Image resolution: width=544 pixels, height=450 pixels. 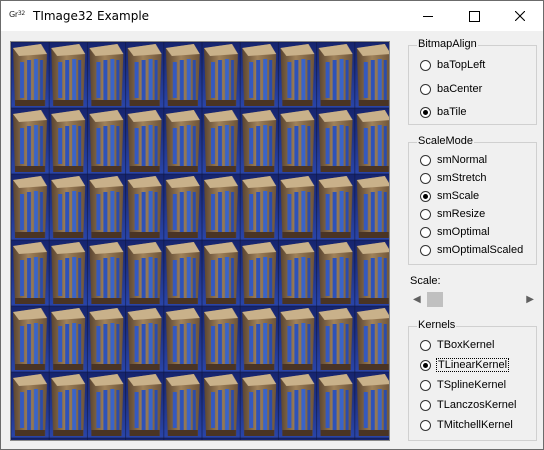 I want to click on scale-label: Scale:, so click(x=425, y=281).